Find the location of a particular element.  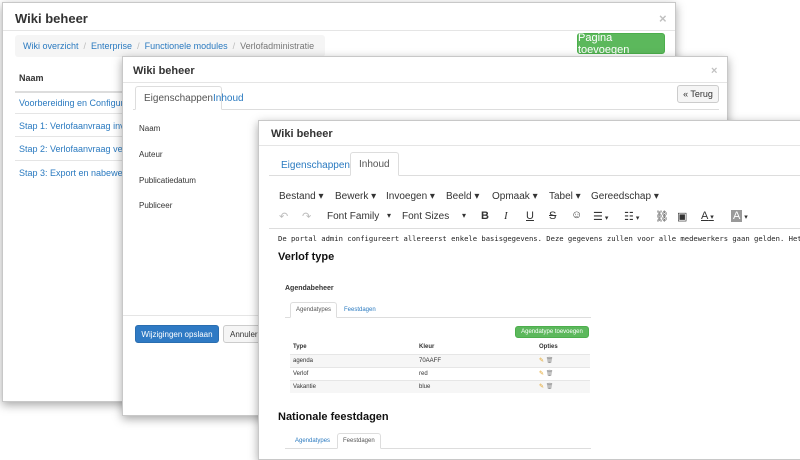

back-button: « Terug is located at coordinates (698, 94).